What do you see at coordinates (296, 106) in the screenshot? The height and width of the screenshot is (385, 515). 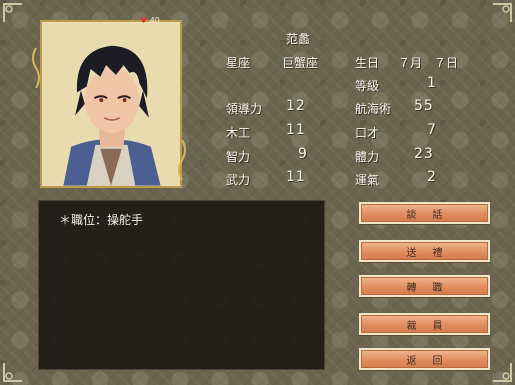 I see `leadership-value: 12` at bounding box center [296, 106].